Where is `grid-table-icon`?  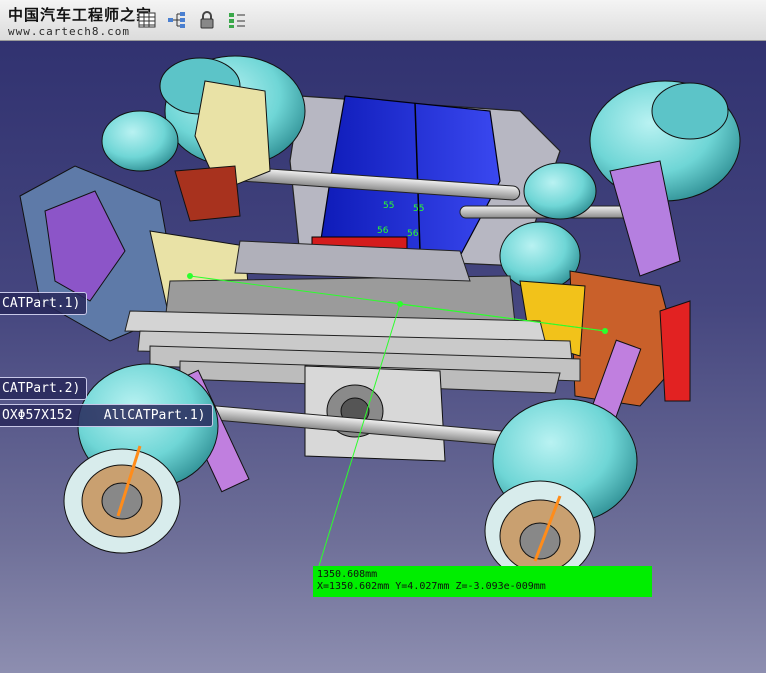
grid-table-icon is located at coordinates (147, 20).